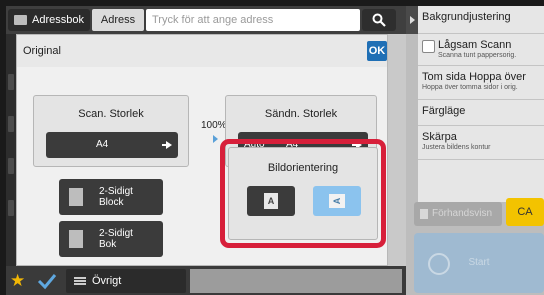  Describe the element at coordinates (126, 281) in the screenshot. I see `other-button: Övrigt` at that location.